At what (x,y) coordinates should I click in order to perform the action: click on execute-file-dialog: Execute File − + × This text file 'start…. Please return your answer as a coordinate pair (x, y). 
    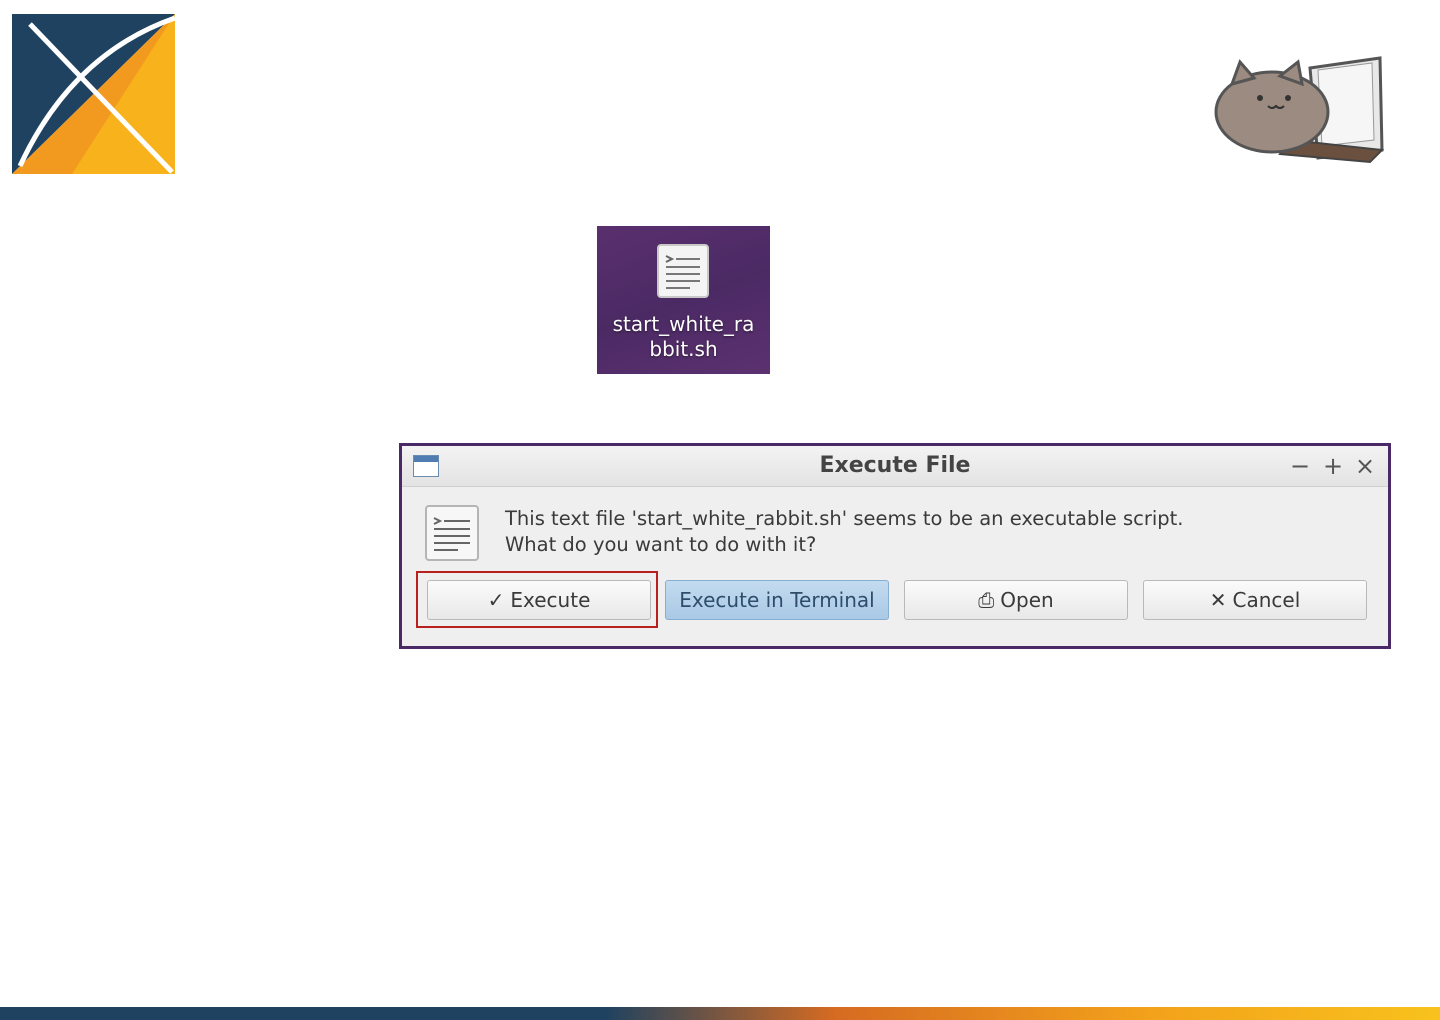
    Looking at the image, I should click on (895, 546).